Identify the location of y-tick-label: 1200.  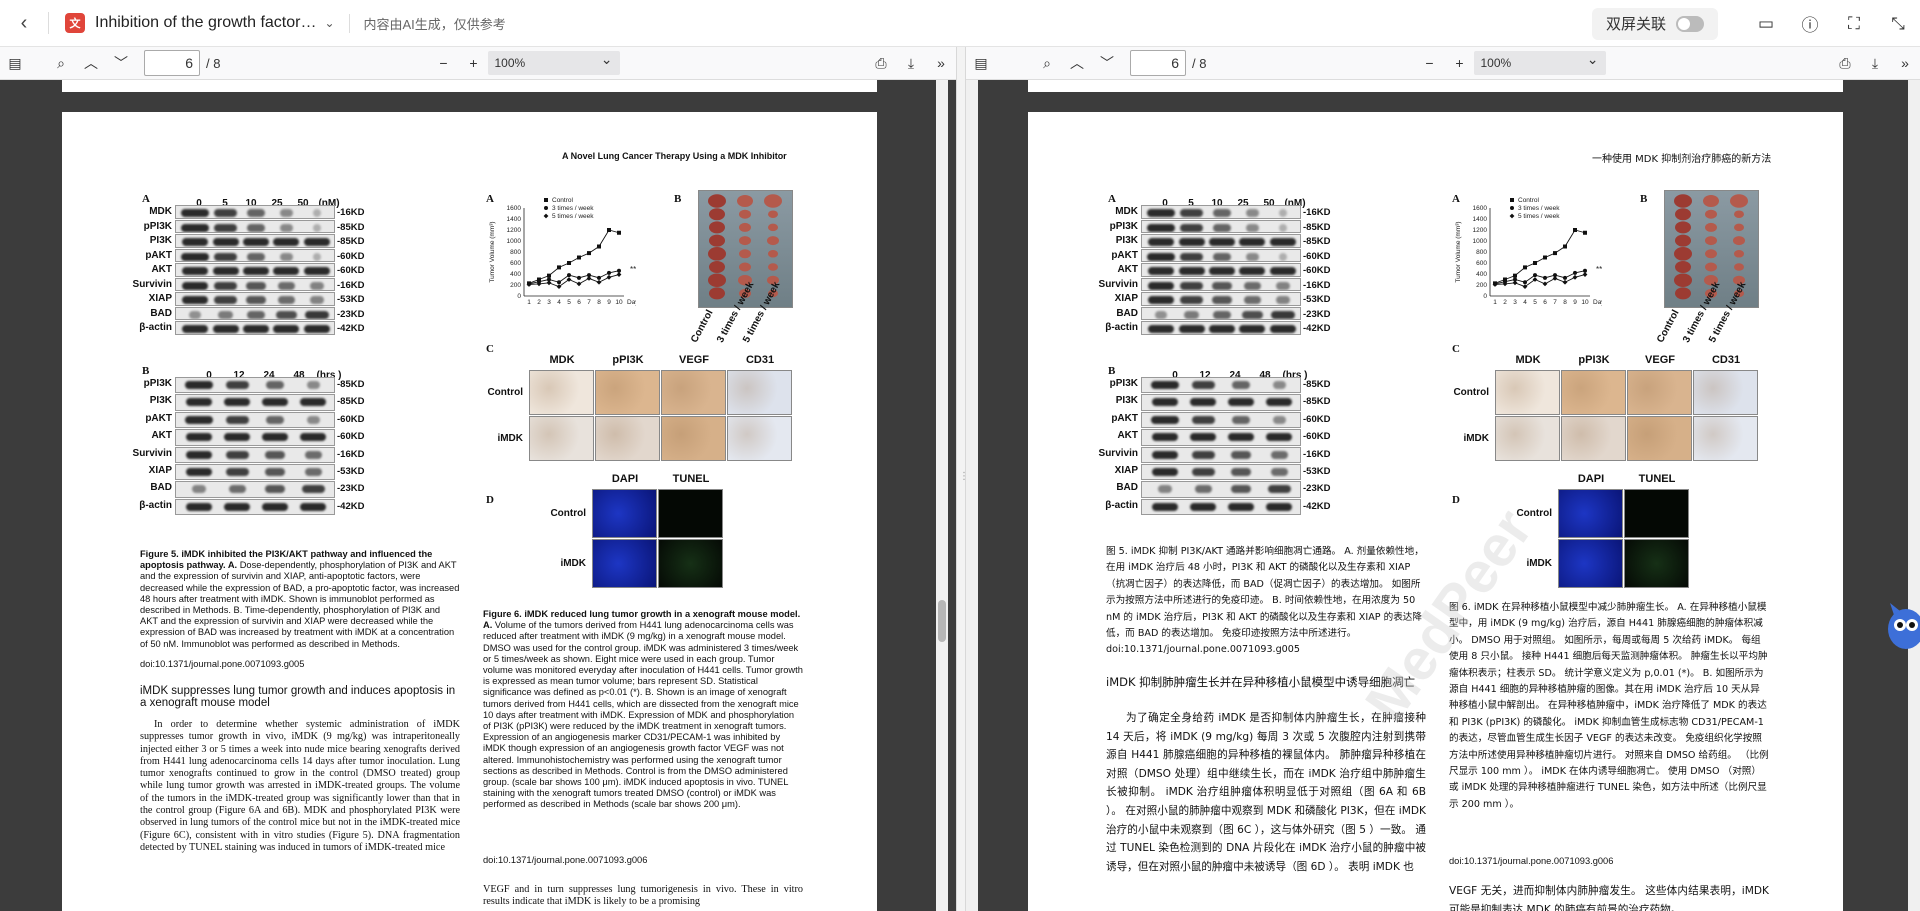
(514, 230).